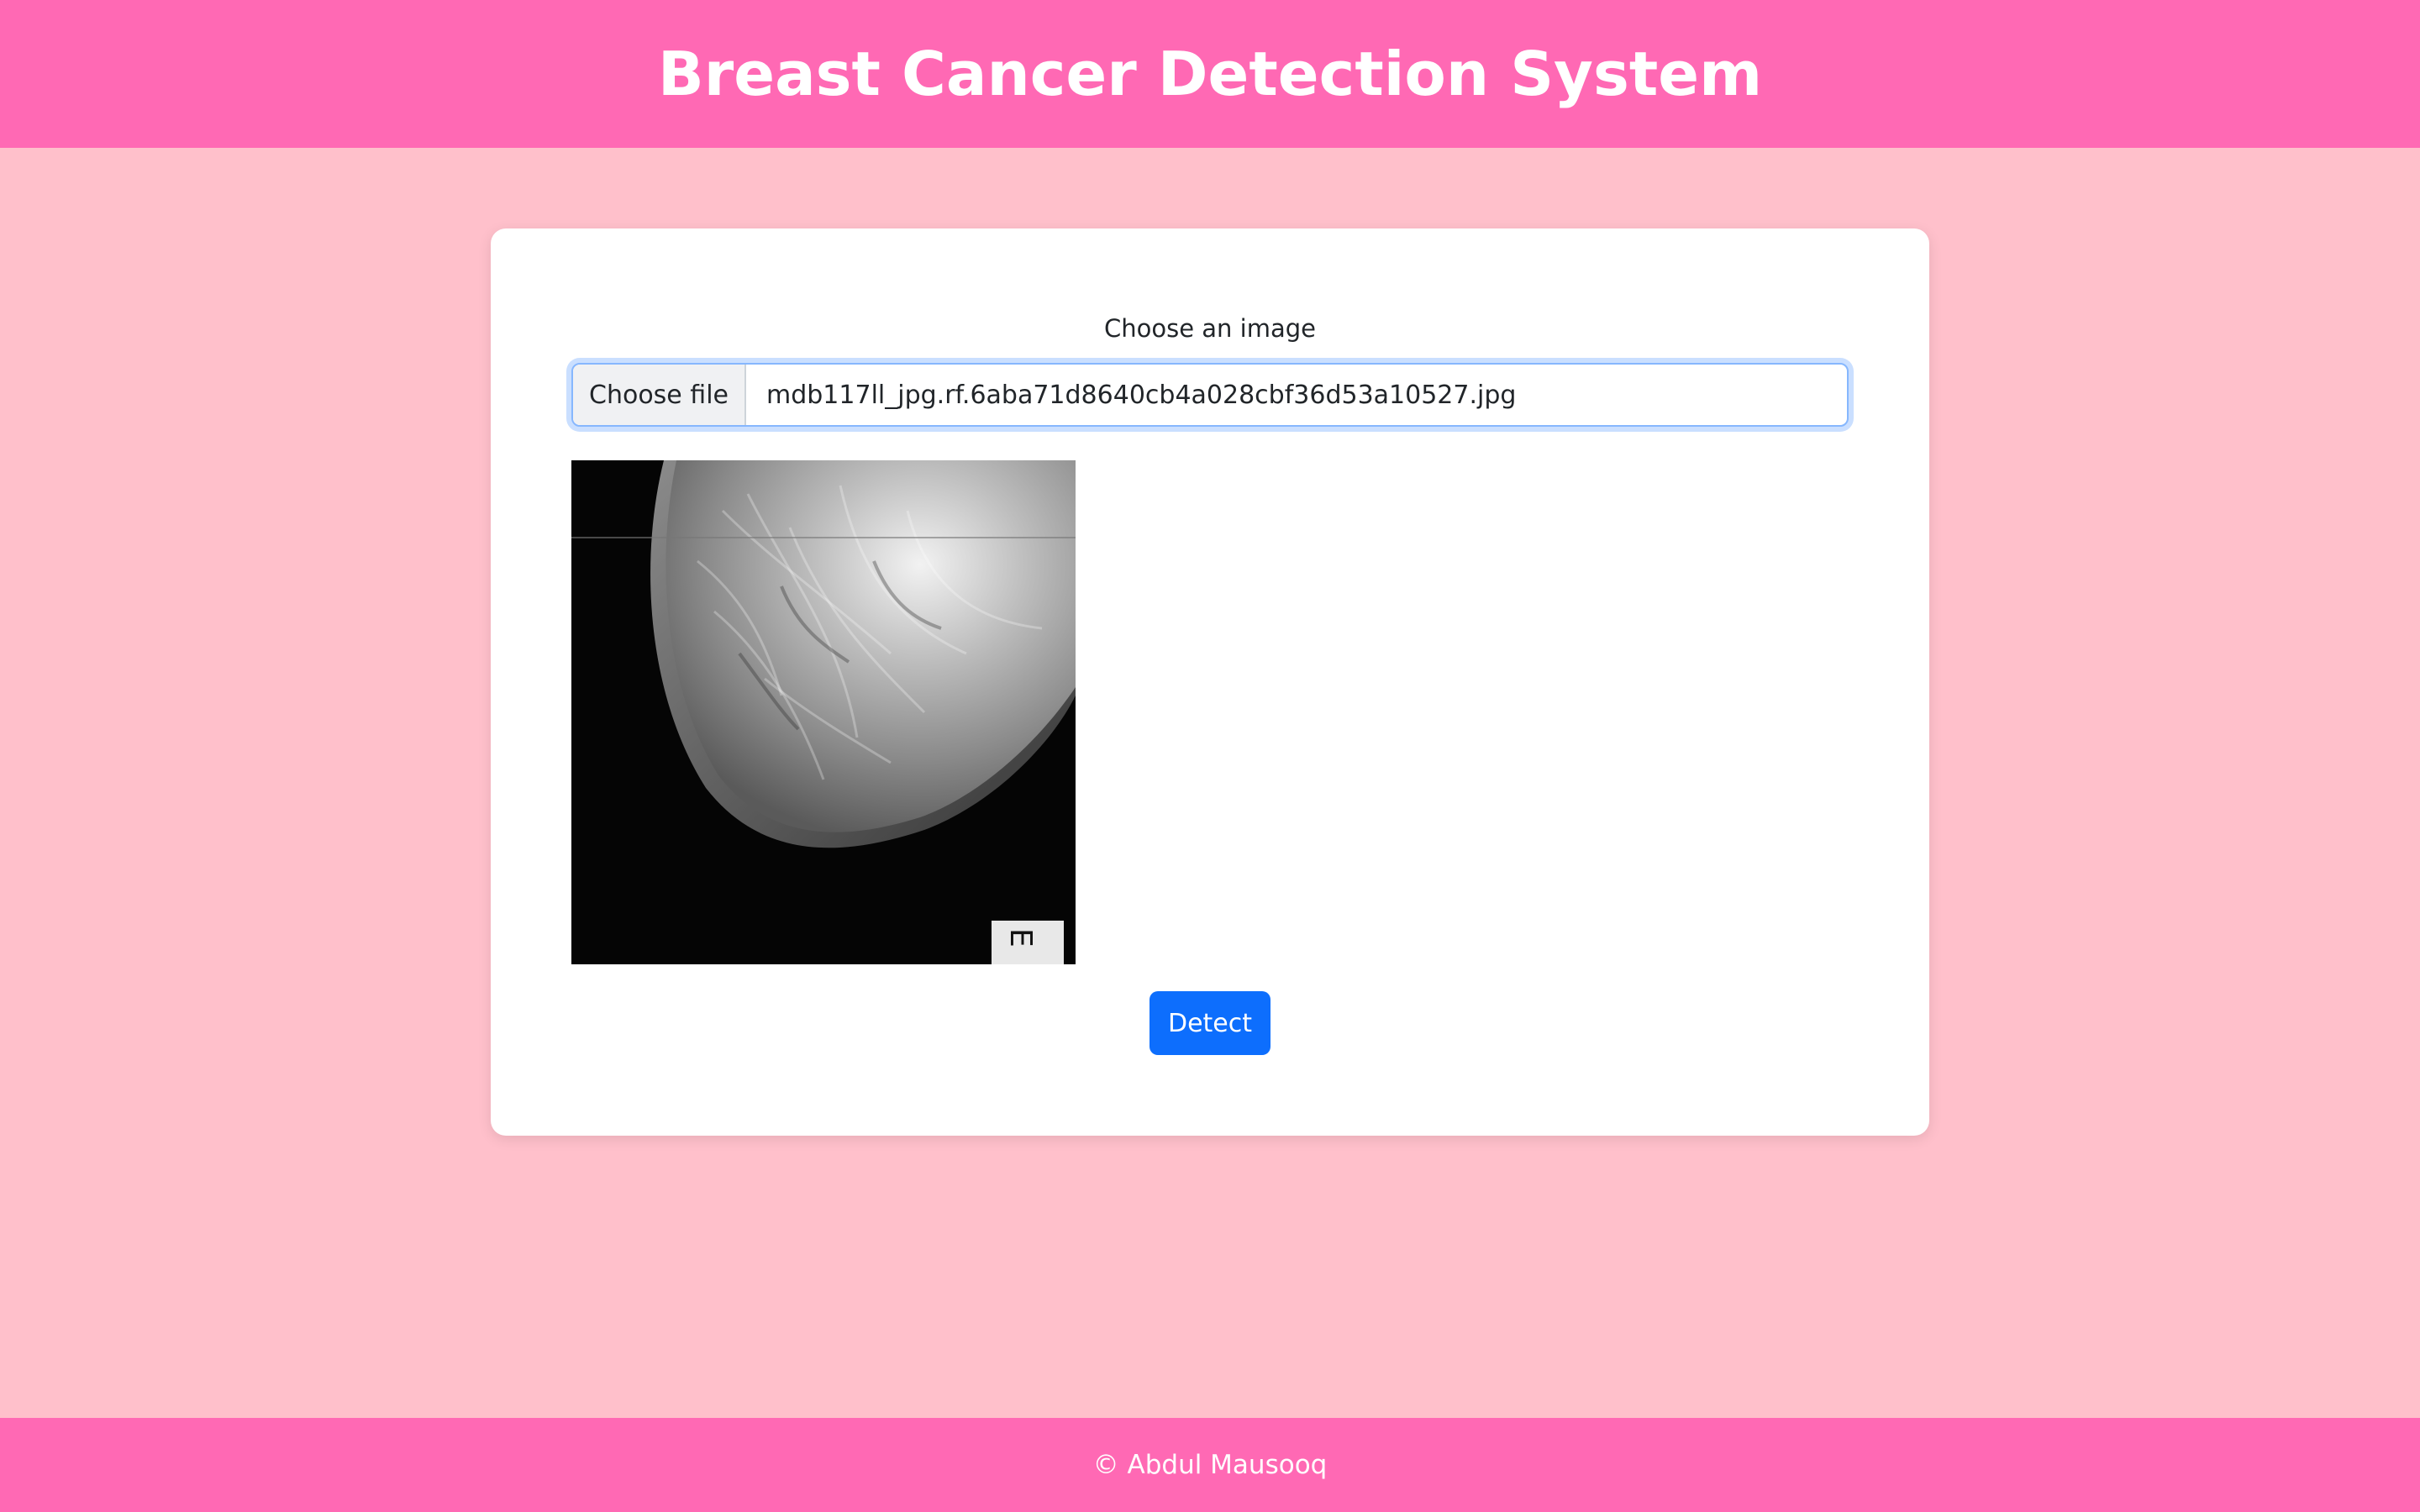 Image resolution: width=2420 pixels, height=1512 pixels. I want to click on page-title: Breast Cancer Detection System, so click(1210, 74).